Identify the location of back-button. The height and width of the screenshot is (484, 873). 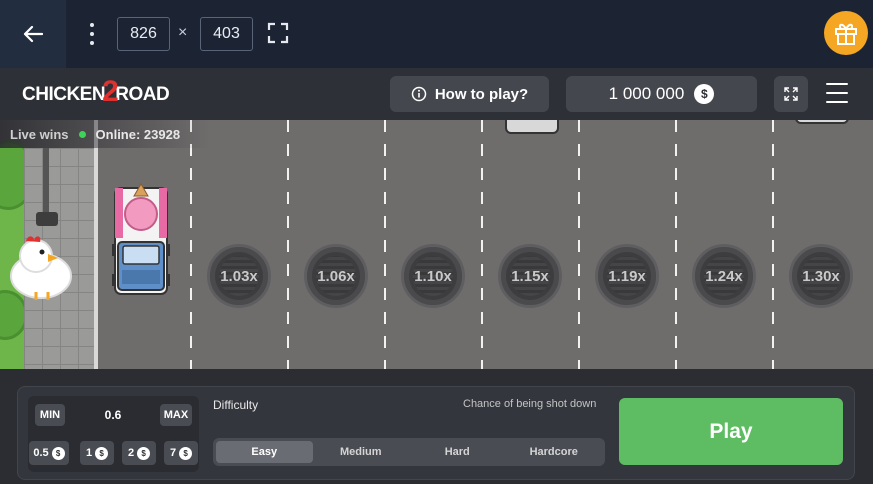
(33, 34).